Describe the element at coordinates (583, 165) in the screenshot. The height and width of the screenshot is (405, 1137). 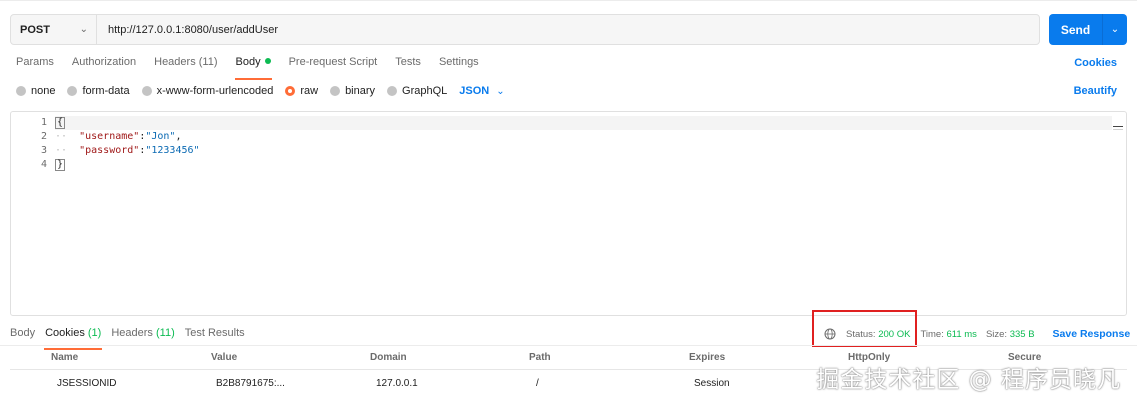
I see `code-line: }` at that location.